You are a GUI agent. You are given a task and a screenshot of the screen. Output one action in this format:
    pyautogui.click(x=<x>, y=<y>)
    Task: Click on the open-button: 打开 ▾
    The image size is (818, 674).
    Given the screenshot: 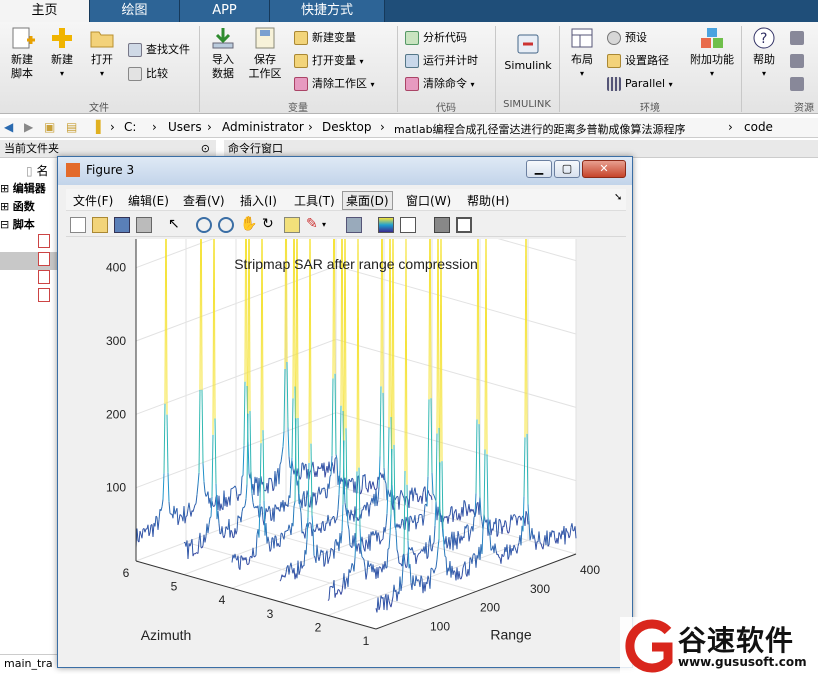 What is the action you would take?
    pyautogui.click(x=102, y=53)
    